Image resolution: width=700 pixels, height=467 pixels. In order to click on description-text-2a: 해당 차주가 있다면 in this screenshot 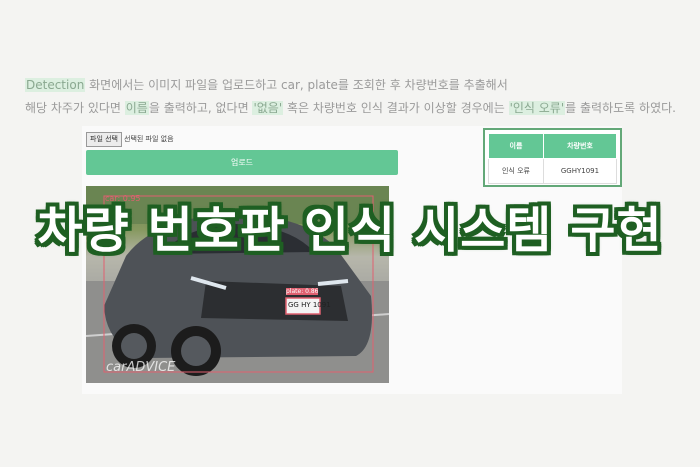, I will do `click(75, 108)`.